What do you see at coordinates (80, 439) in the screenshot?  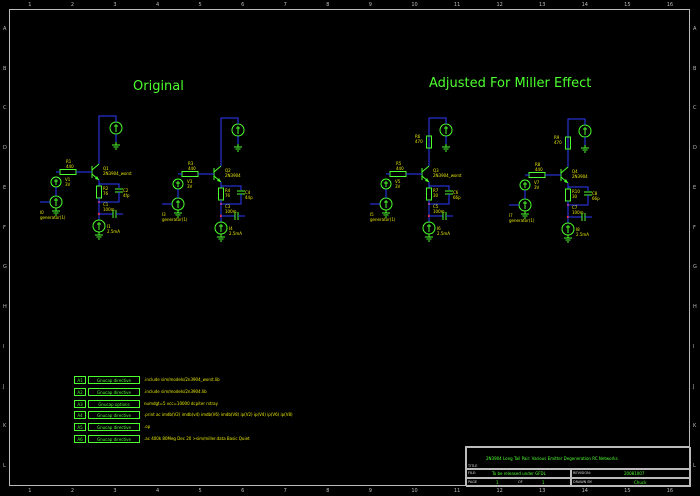 I see `directive-id: A6` at bounding box center [80, 439].